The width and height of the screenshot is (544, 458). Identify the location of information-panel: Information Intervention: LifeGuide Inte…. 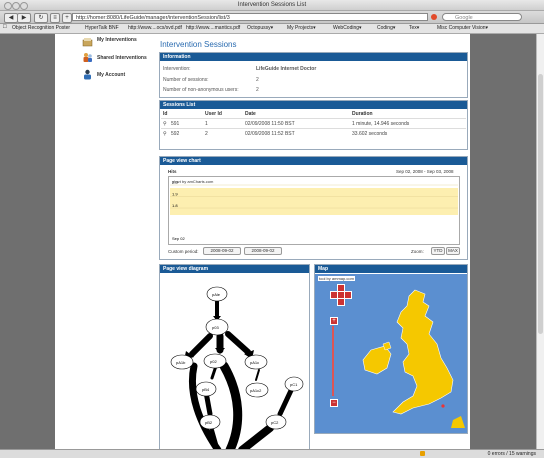
(313, 75).